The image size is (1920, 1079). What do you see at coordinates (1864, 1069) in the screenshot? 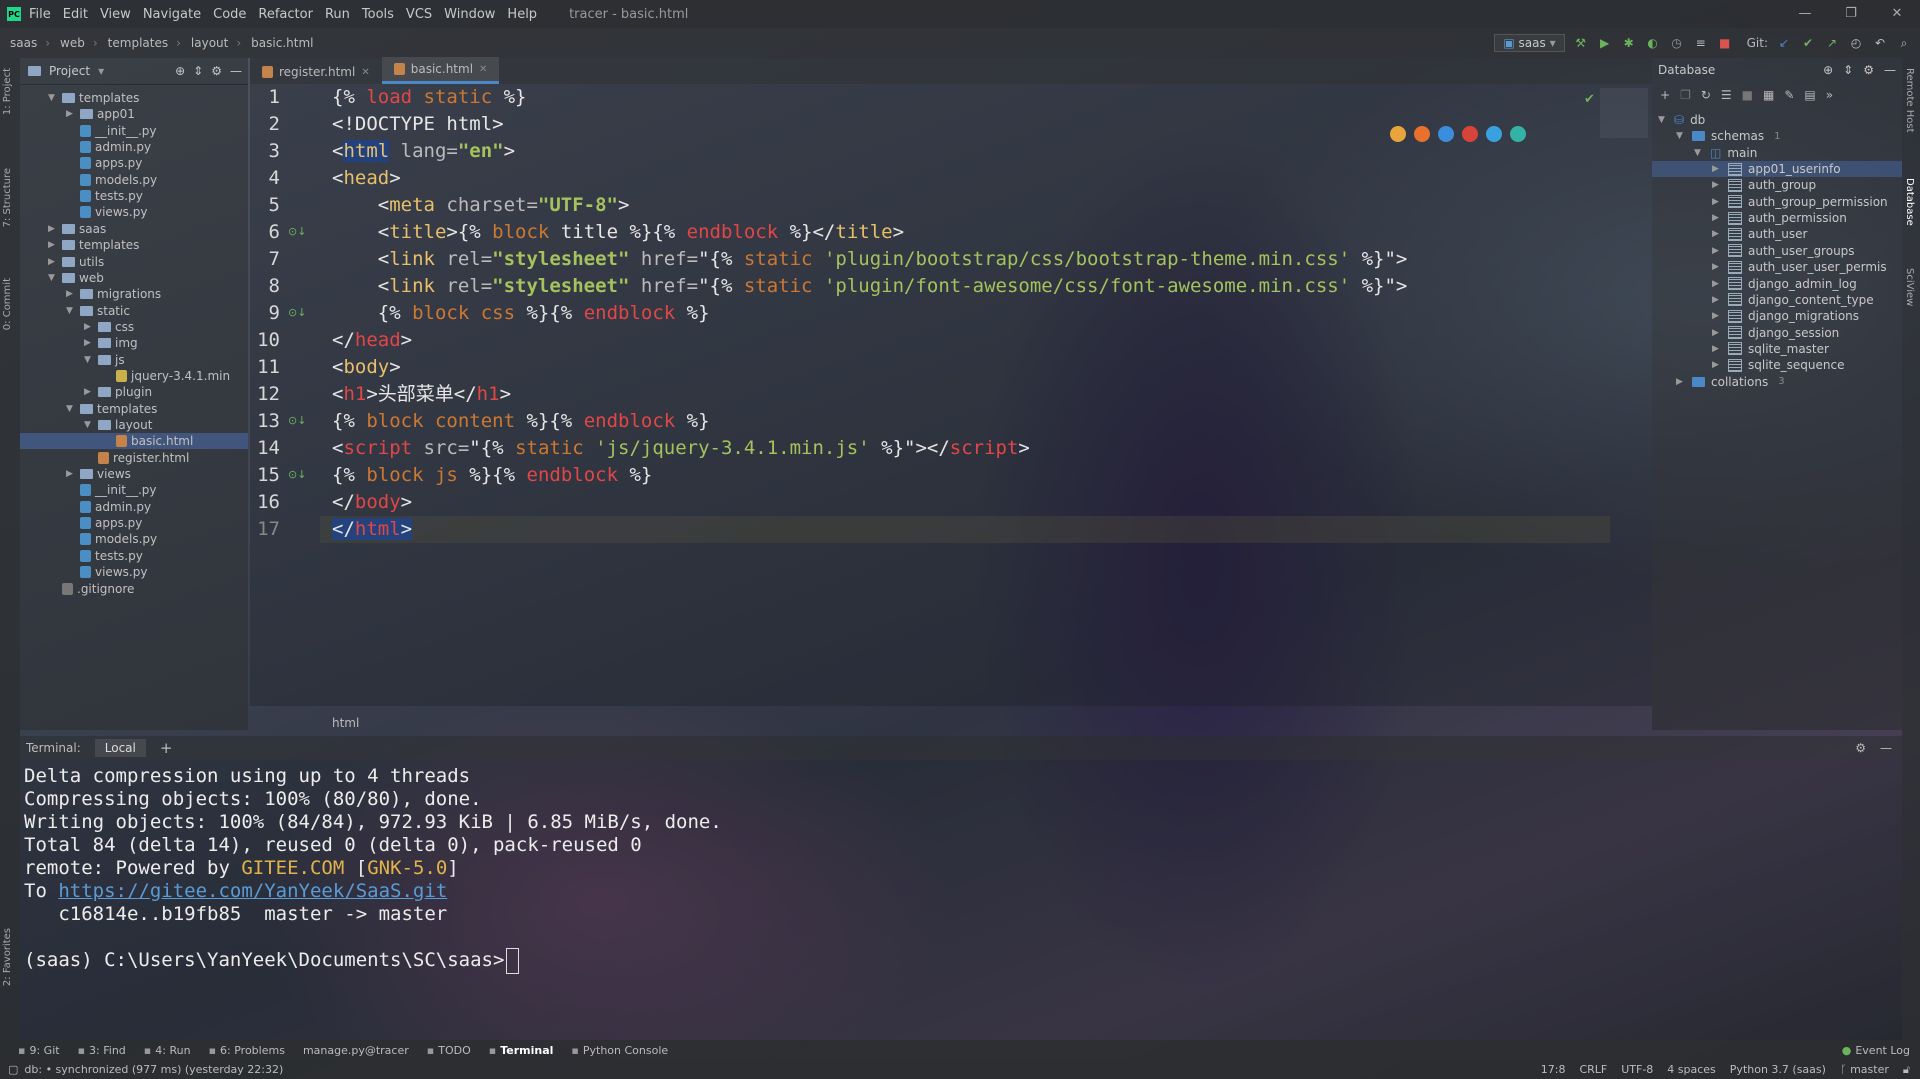
I see `git-branch: ᚴ master` at bounding box center [1864, 1069].